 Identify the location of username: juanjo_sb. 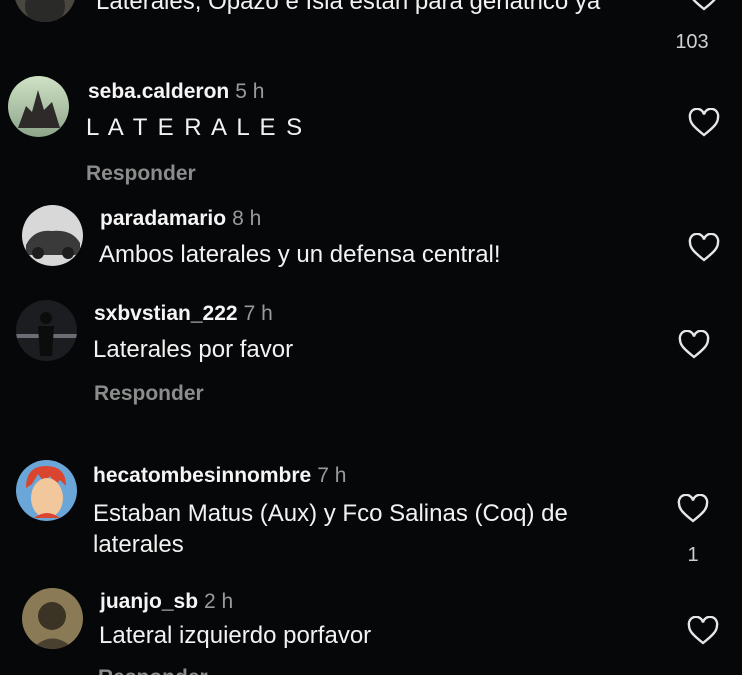
(149, 601).